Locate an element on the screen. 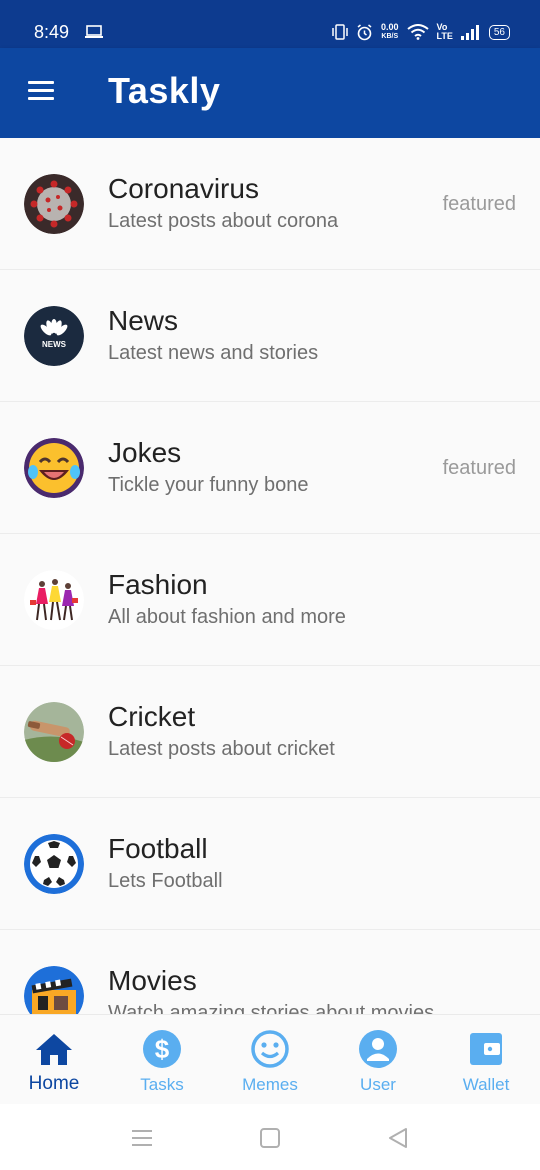  item-subtitle: Latest posts about corona is located at coordinates (223, 221).